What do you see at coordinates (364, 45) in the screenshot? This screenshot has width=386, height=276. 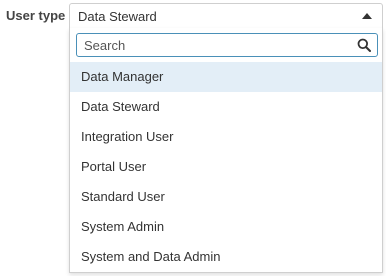 I see `search-icon` at bounding box center [364, 45].